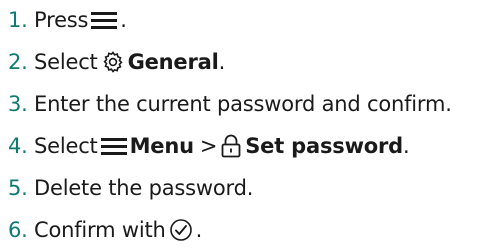 The height and width of the screenshot is (251, 500). Describe the element at coordinates (18, 146) in the screenshot. I see `step-number: 4.` at that location.